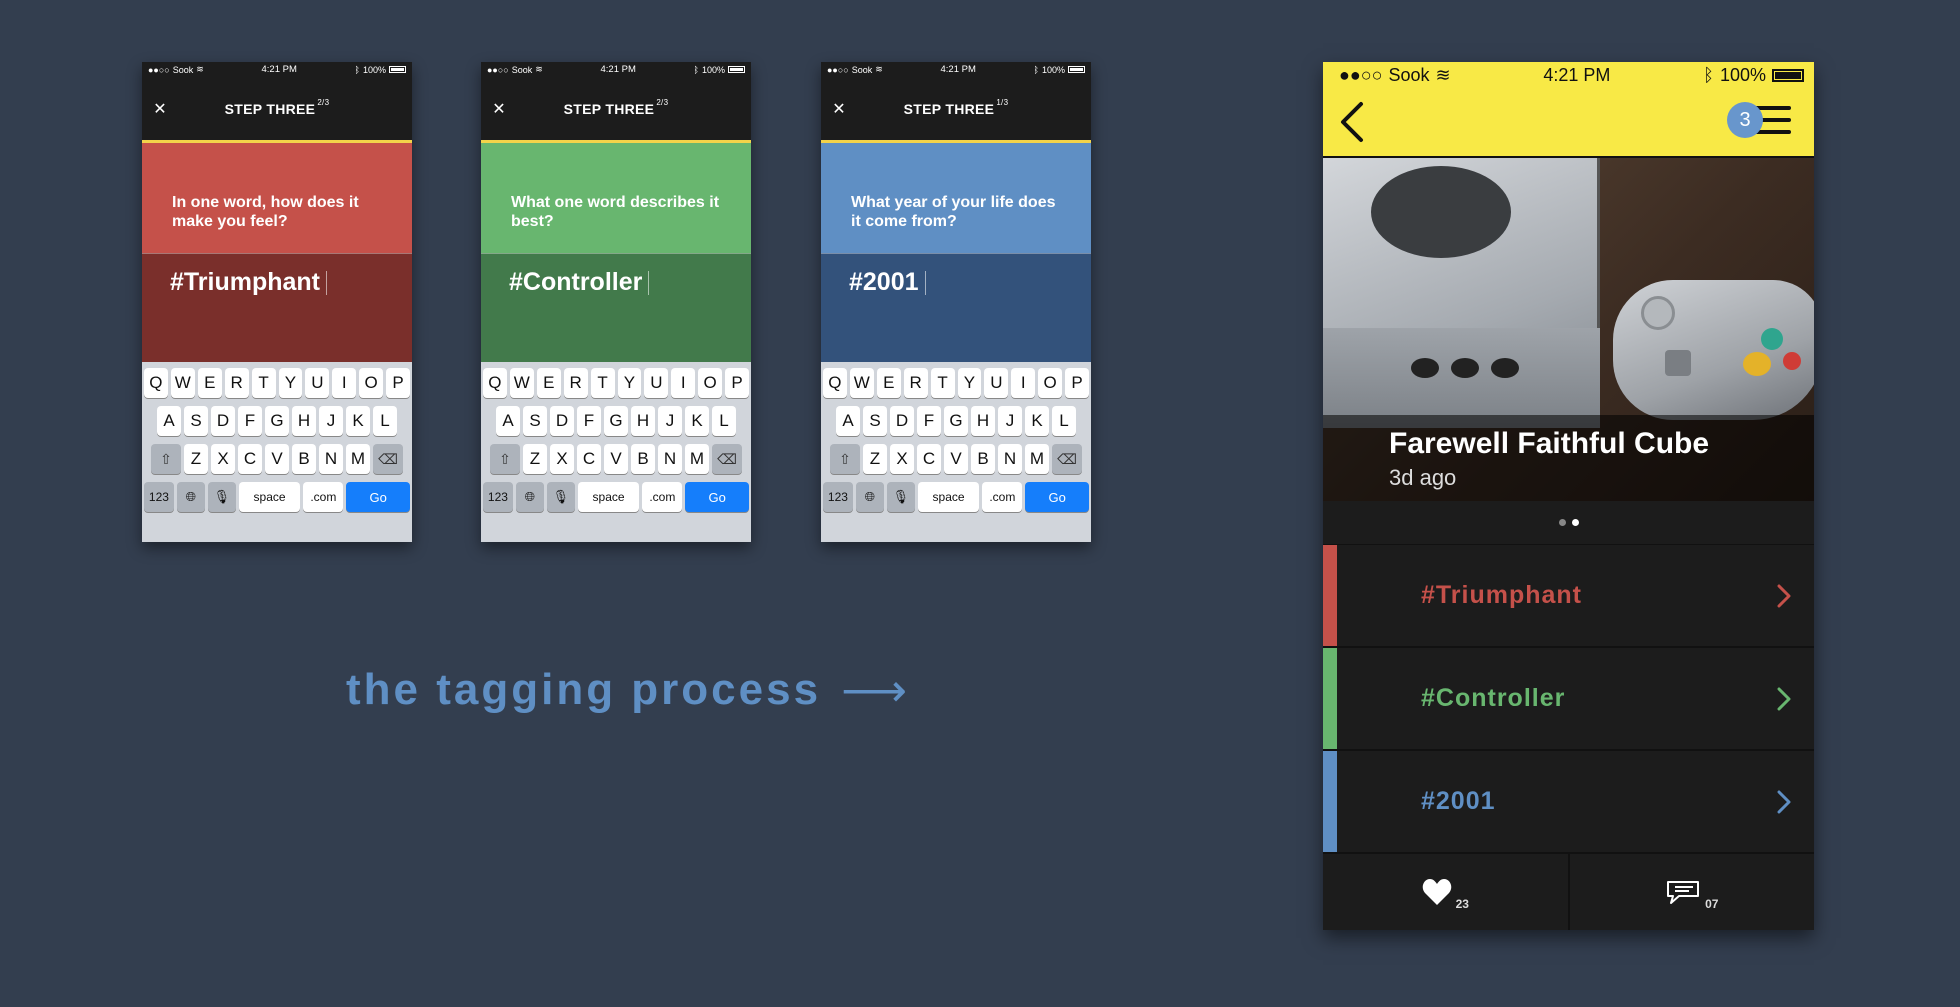 The height and width of the screenshot is (1007, 1960). Describe the element at coordinates (1575, 522) in the screenshot. I see `page-dot-active` at that location.